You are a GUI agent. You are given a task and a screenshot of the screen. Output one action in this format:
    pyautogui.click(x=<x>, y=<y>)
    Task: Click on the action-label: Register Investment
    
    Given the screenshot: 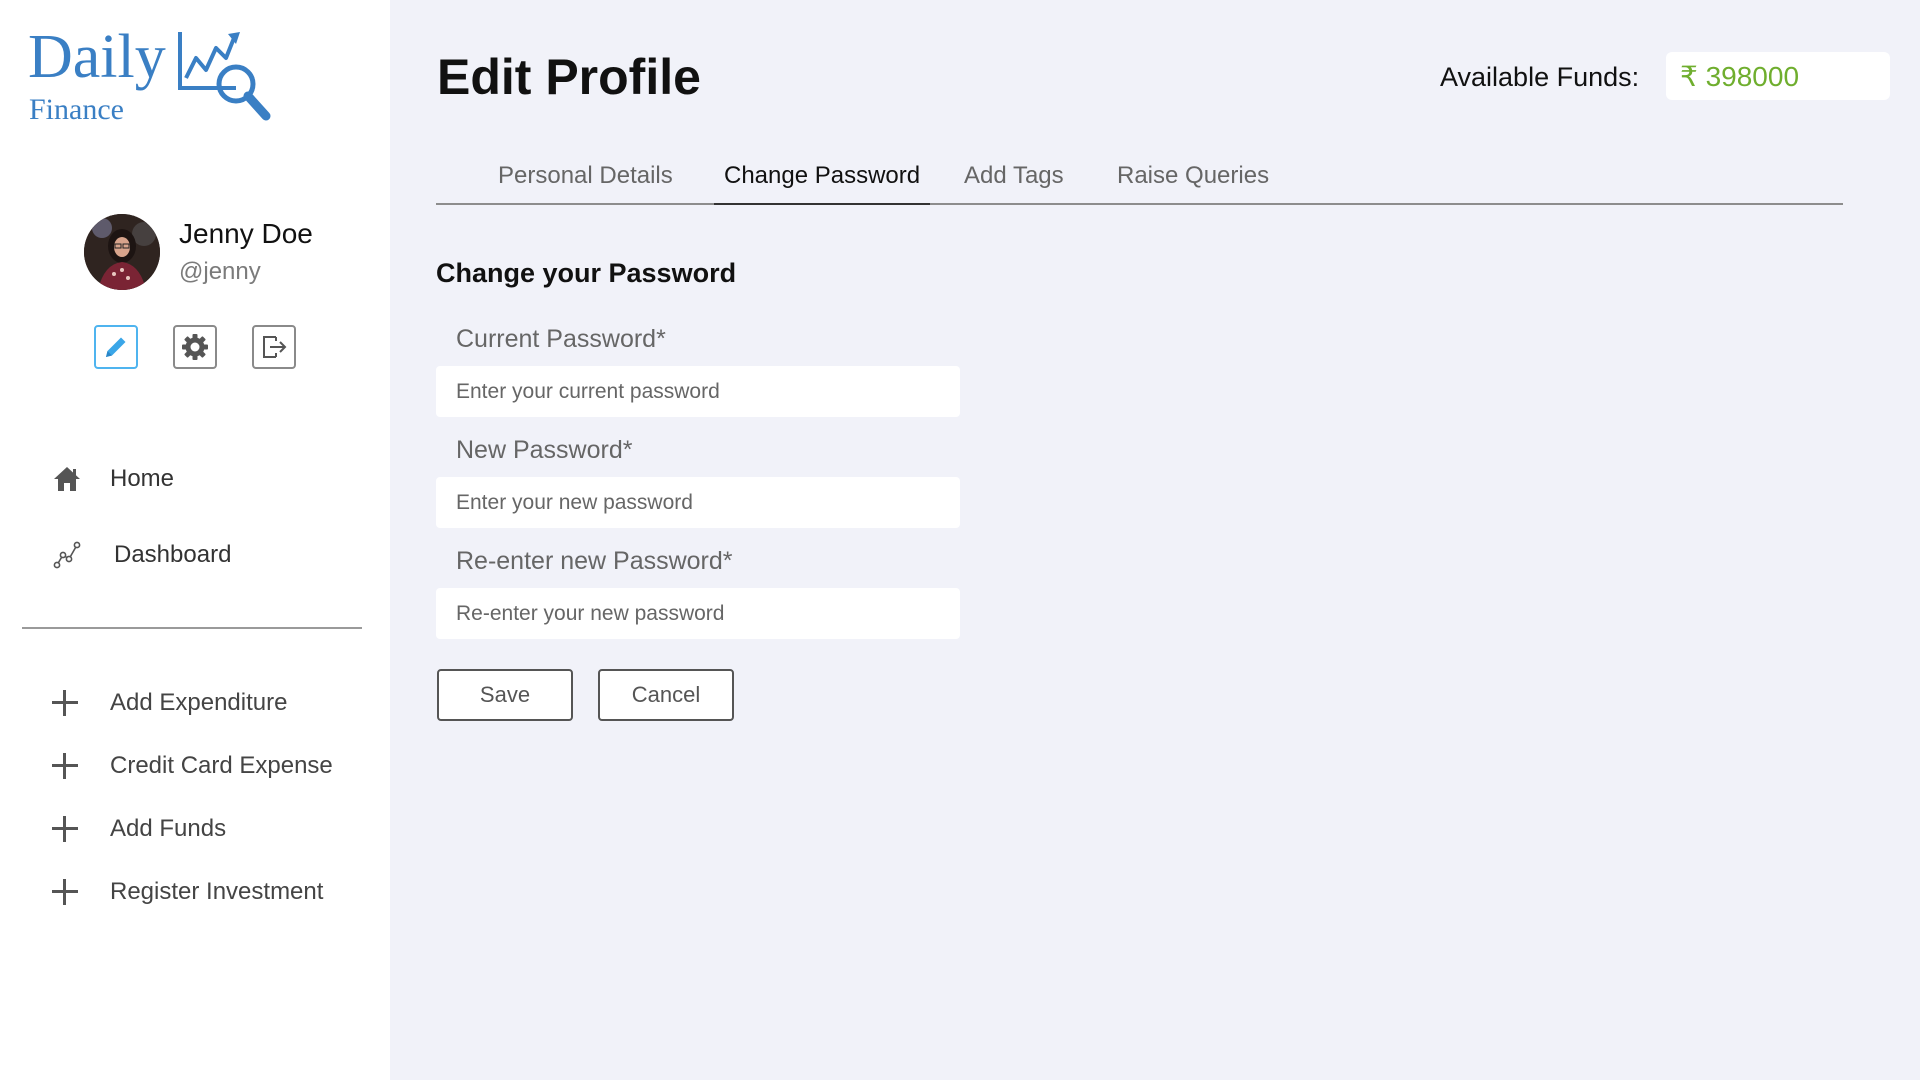 What is the action you would take?
    pyautogui.click(x=217, y=891)
    